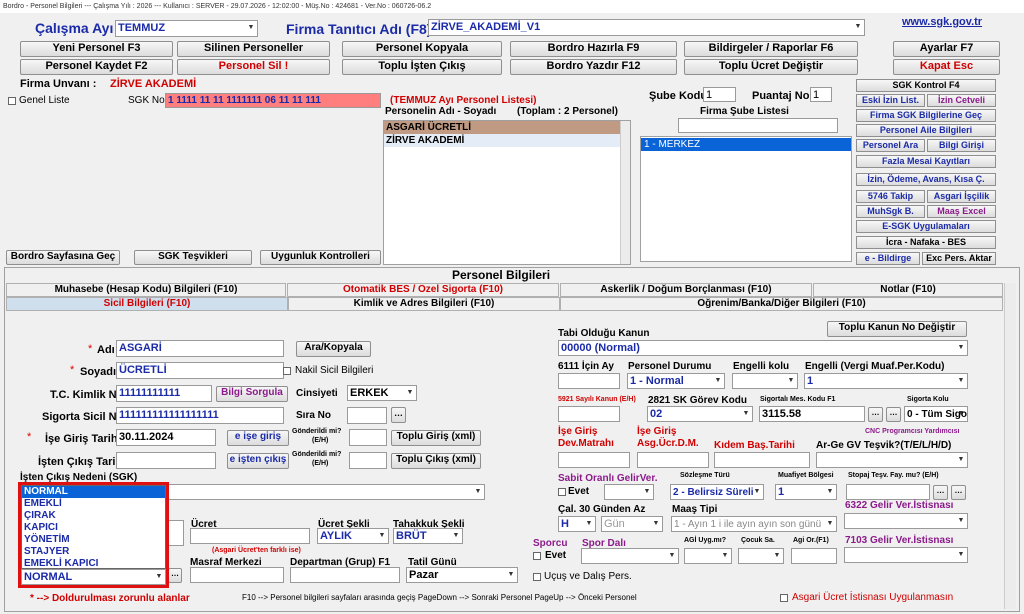  Describe the element at coordinates (562, 492) in the screenshot. I see `sabit-checkbox` at that location.